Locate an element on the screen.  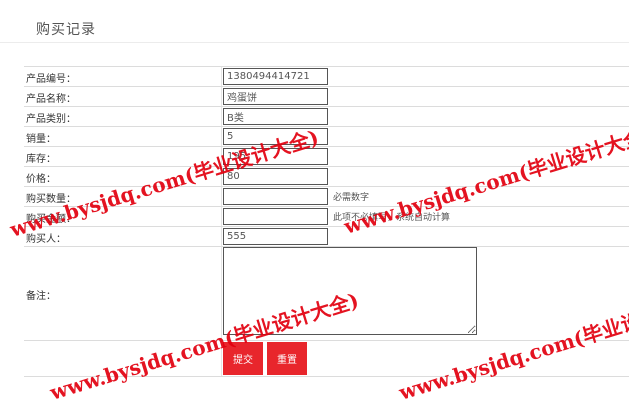
product-category-field is located at coordinates (275, 116).